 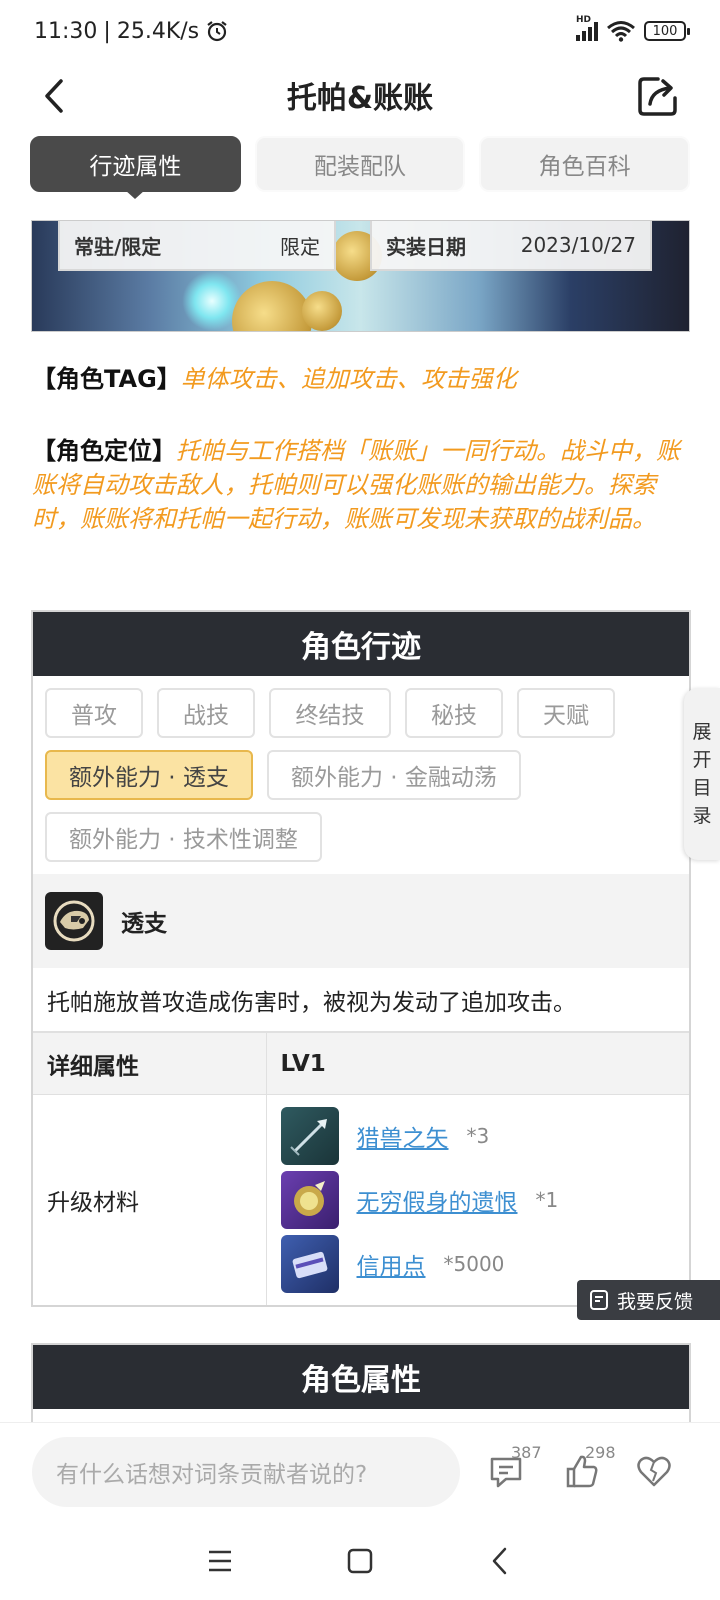 I want to click on attributes-section-title: 角色属性, so click(x=361, y=1377).